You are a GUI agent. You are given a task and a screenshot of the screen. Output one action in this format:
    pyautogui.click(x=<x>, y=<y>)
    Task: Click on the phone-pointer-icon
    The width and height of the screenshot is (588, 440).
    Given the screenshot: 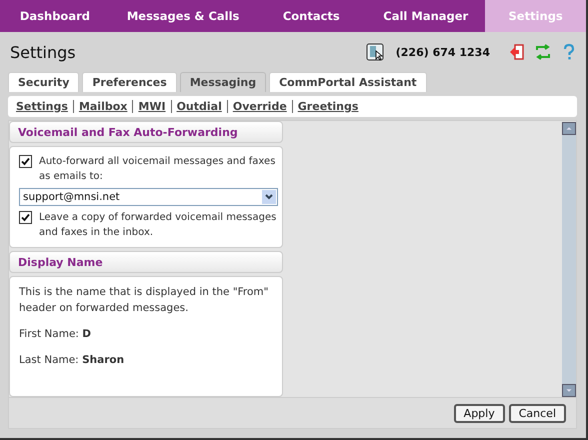 What is the action you would take?
    pyautogui.click(x=375, y=52)
    